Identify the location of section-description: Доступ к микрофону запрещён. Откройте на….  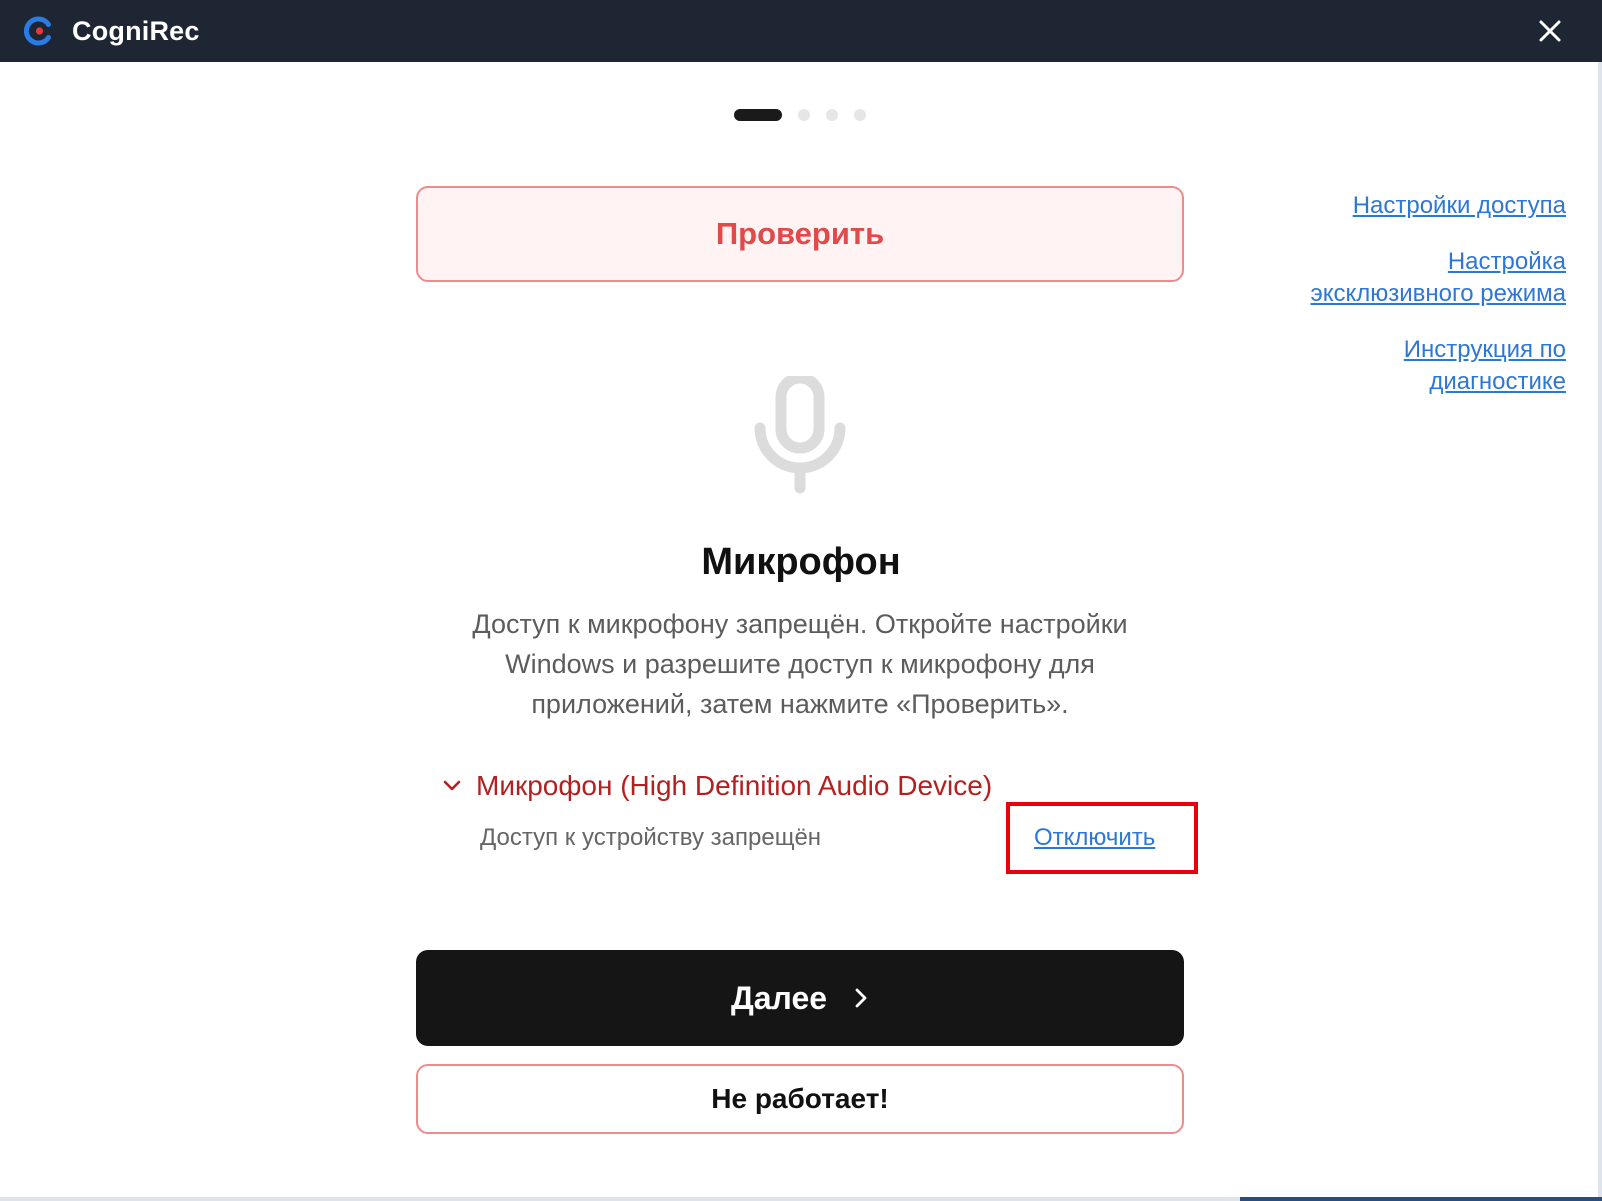
(800, 664).